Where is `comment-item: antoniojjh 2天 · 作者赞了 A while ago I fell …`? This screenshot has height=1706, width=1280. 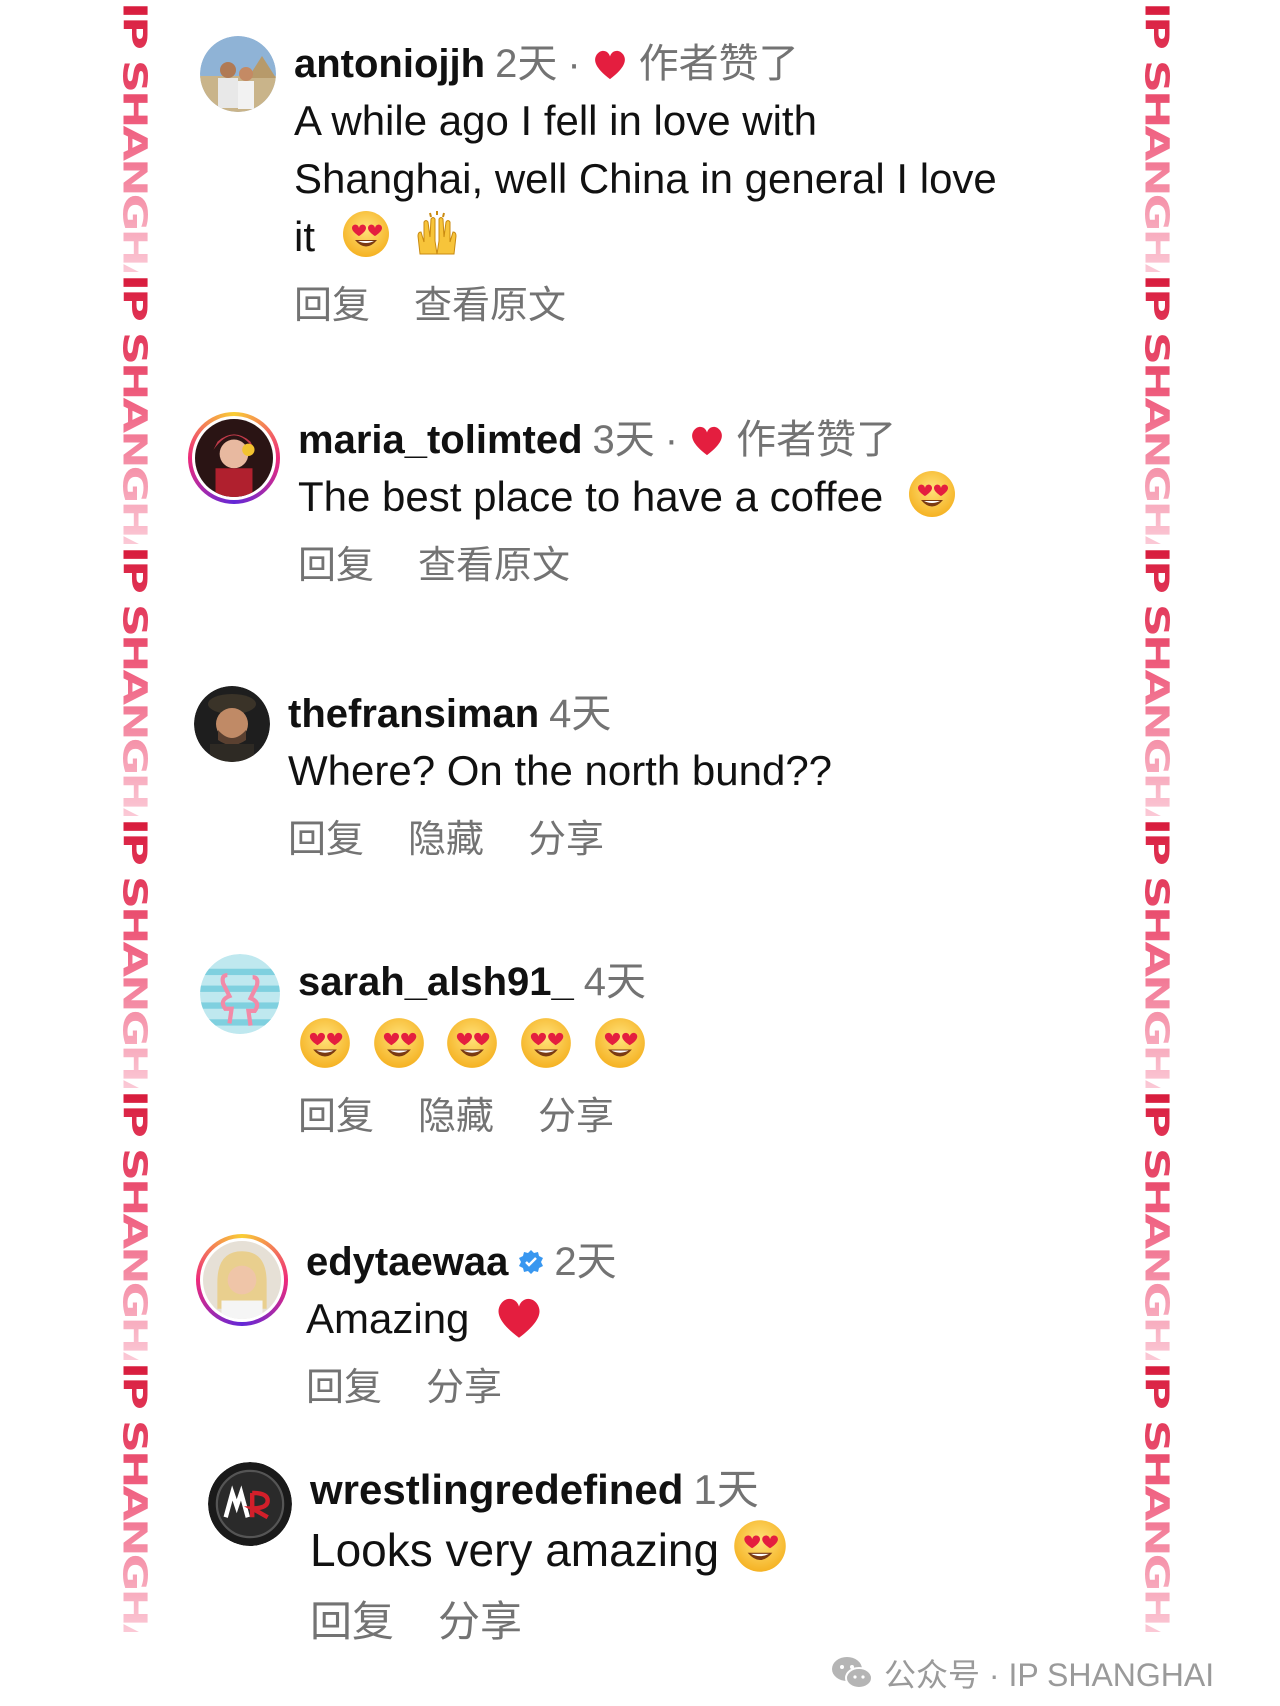
comment-item: antoniojjh 2天 · 作者赞了 A while ago I fell … is located at coordinates (598, 185).